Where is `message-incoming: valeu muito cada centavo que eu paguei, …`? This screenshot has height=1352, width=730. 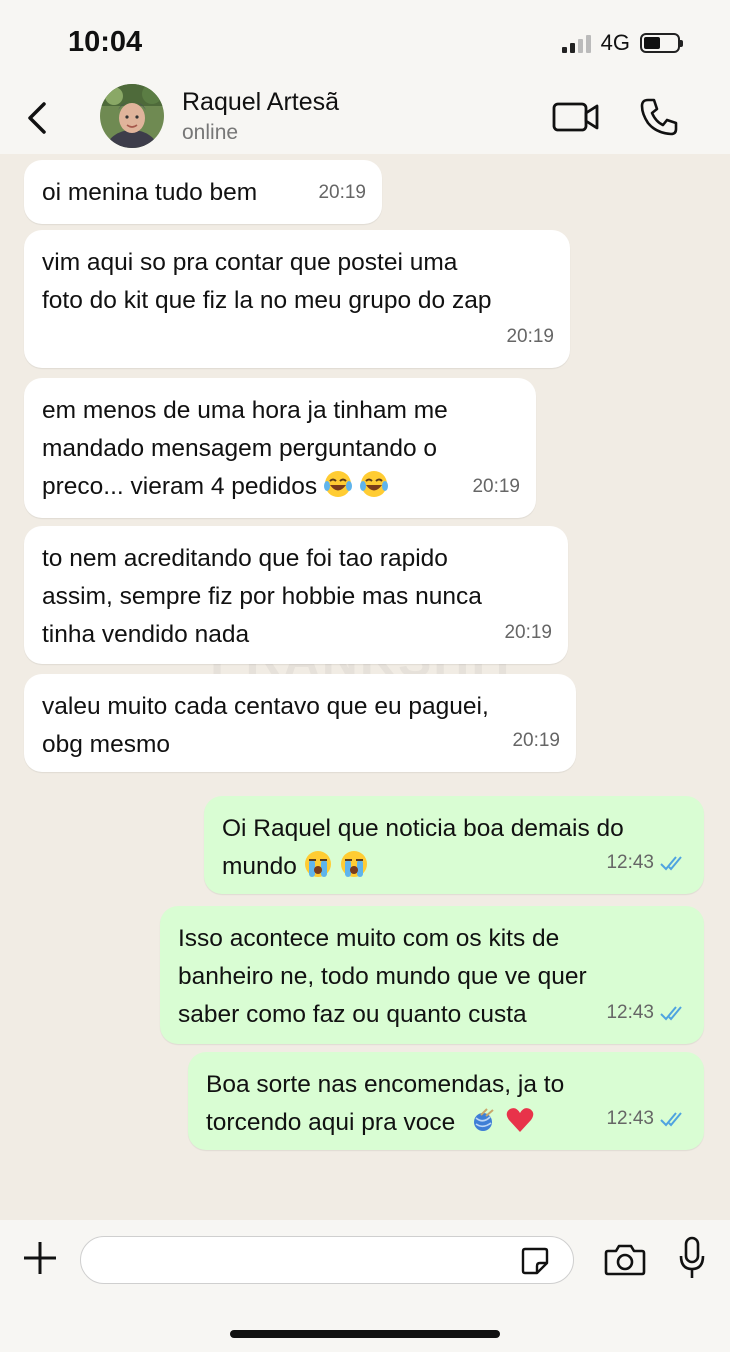
message-incoming: valeu muito cada centavo que eu paguei, … is located at coordinates (300, 723).